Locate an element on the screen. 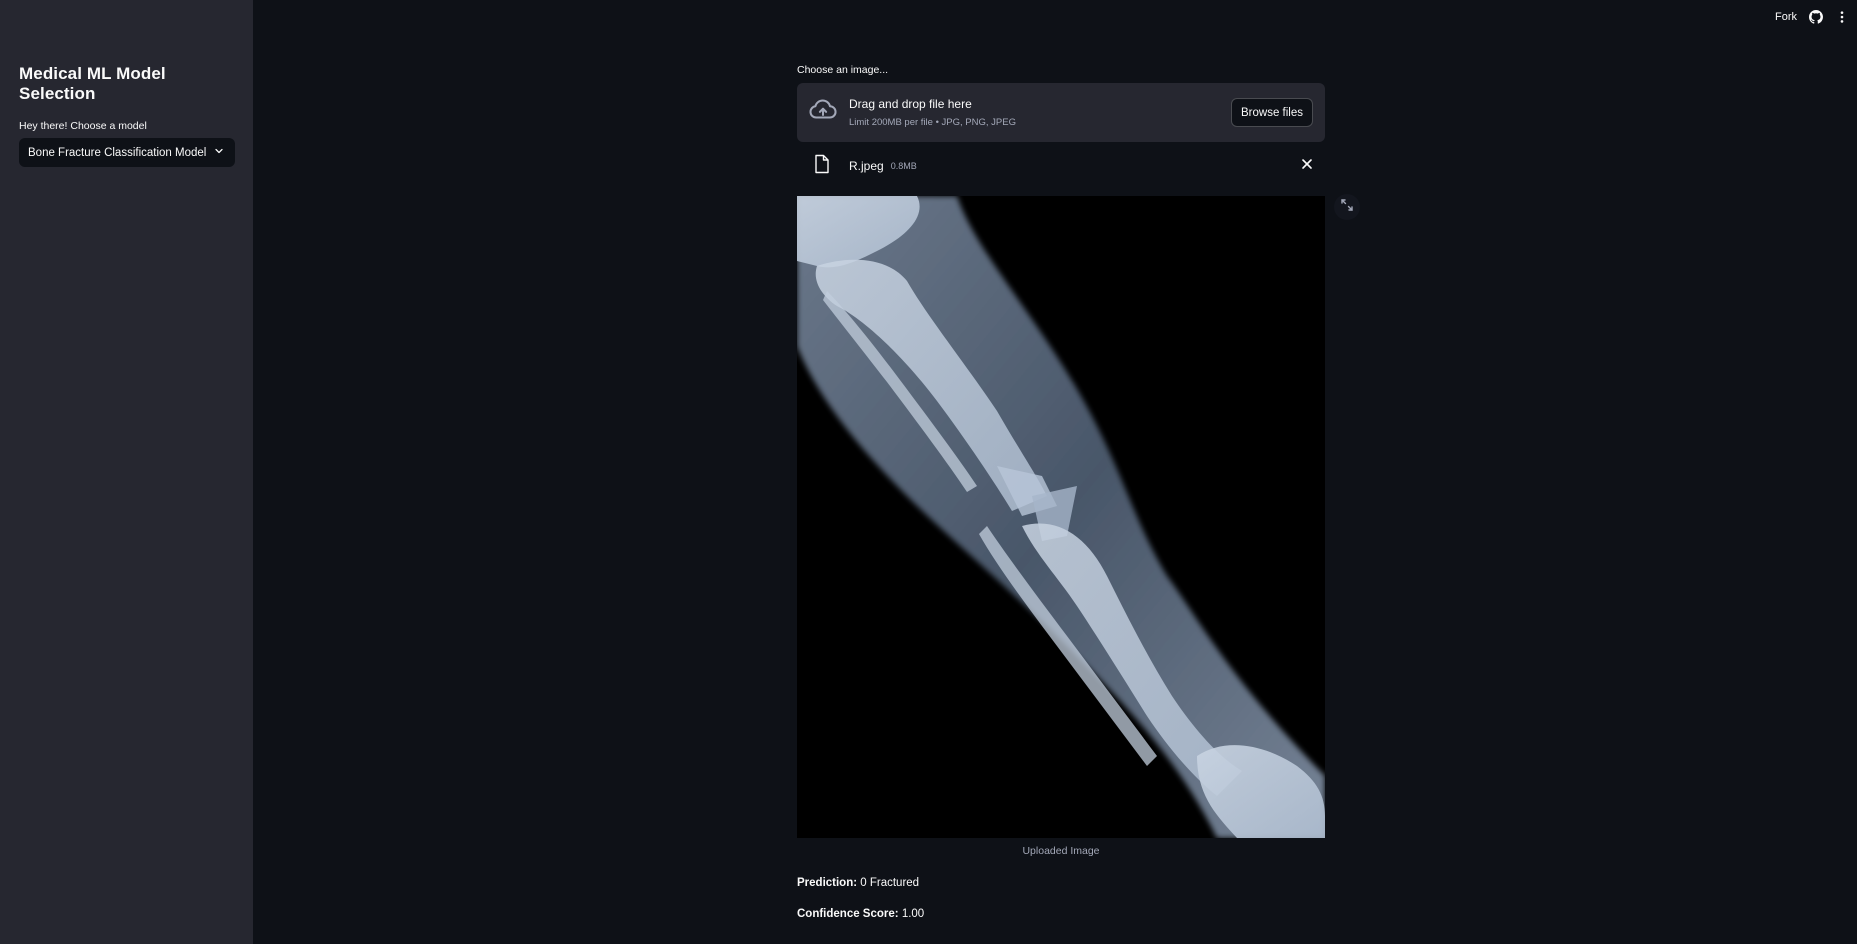 Image resolution: width=1857 pixels, height=944 pixels. prediction-value: 0 Fractured is located at coordinates (890, 883).